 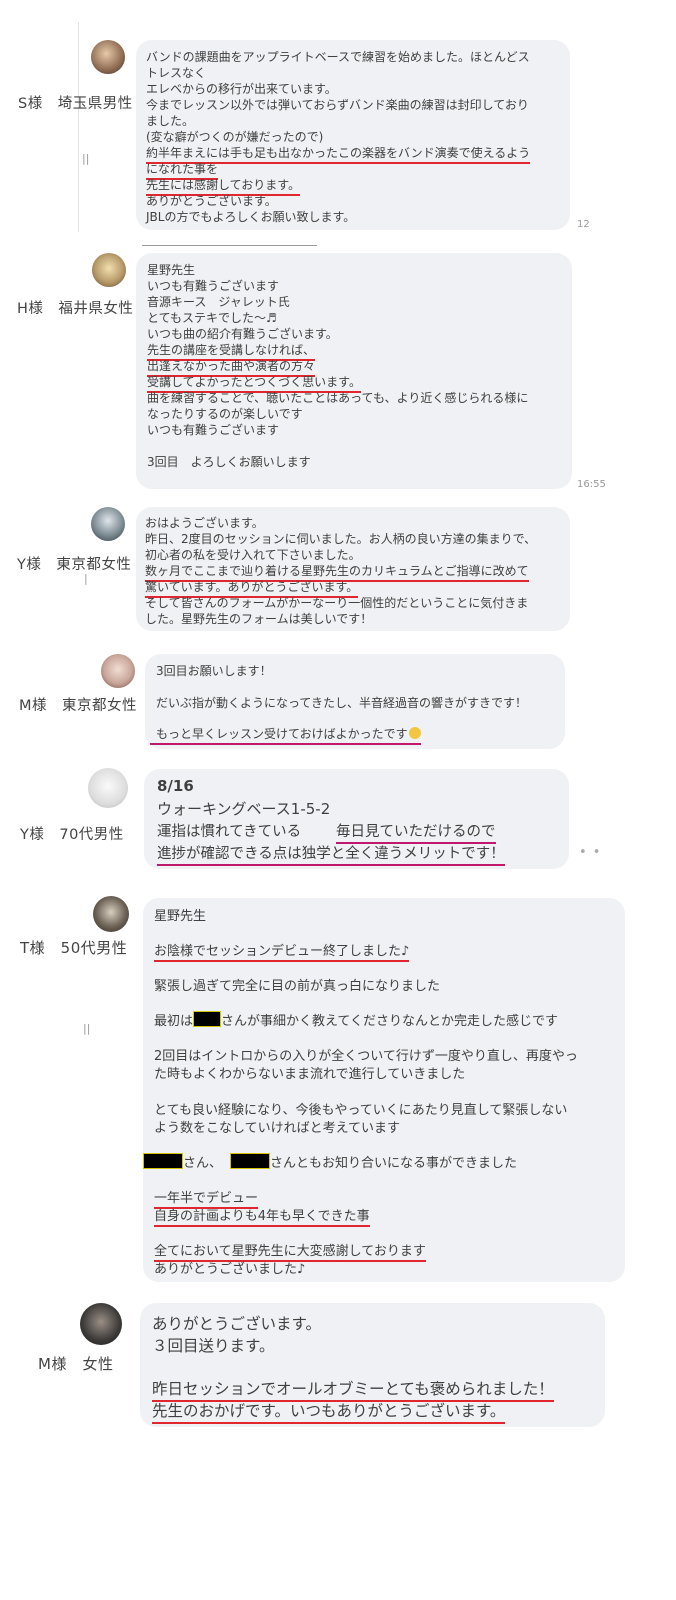 I want to click on message-line: 昨日、2度目のセッションに伺いました。お人柄の良い方達の集まりで、, so click(x=341, y=539).